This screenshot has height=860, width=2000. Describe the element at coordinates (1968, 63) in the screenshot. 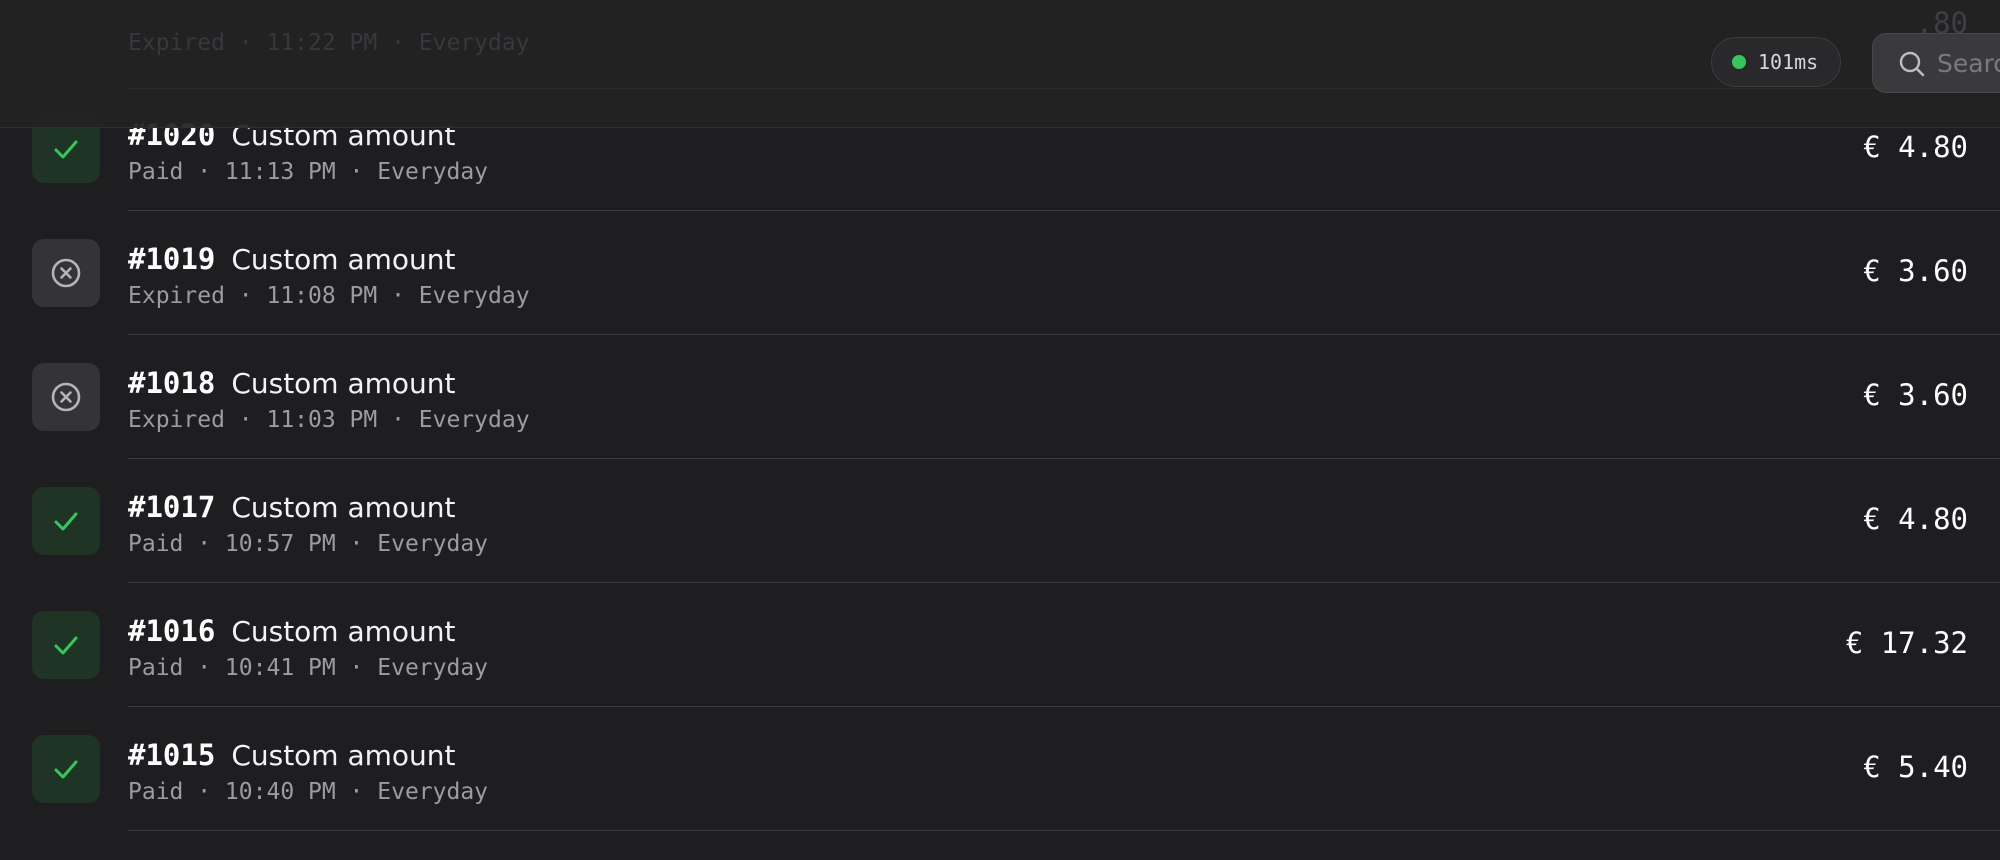

I see `search-input` at that location.